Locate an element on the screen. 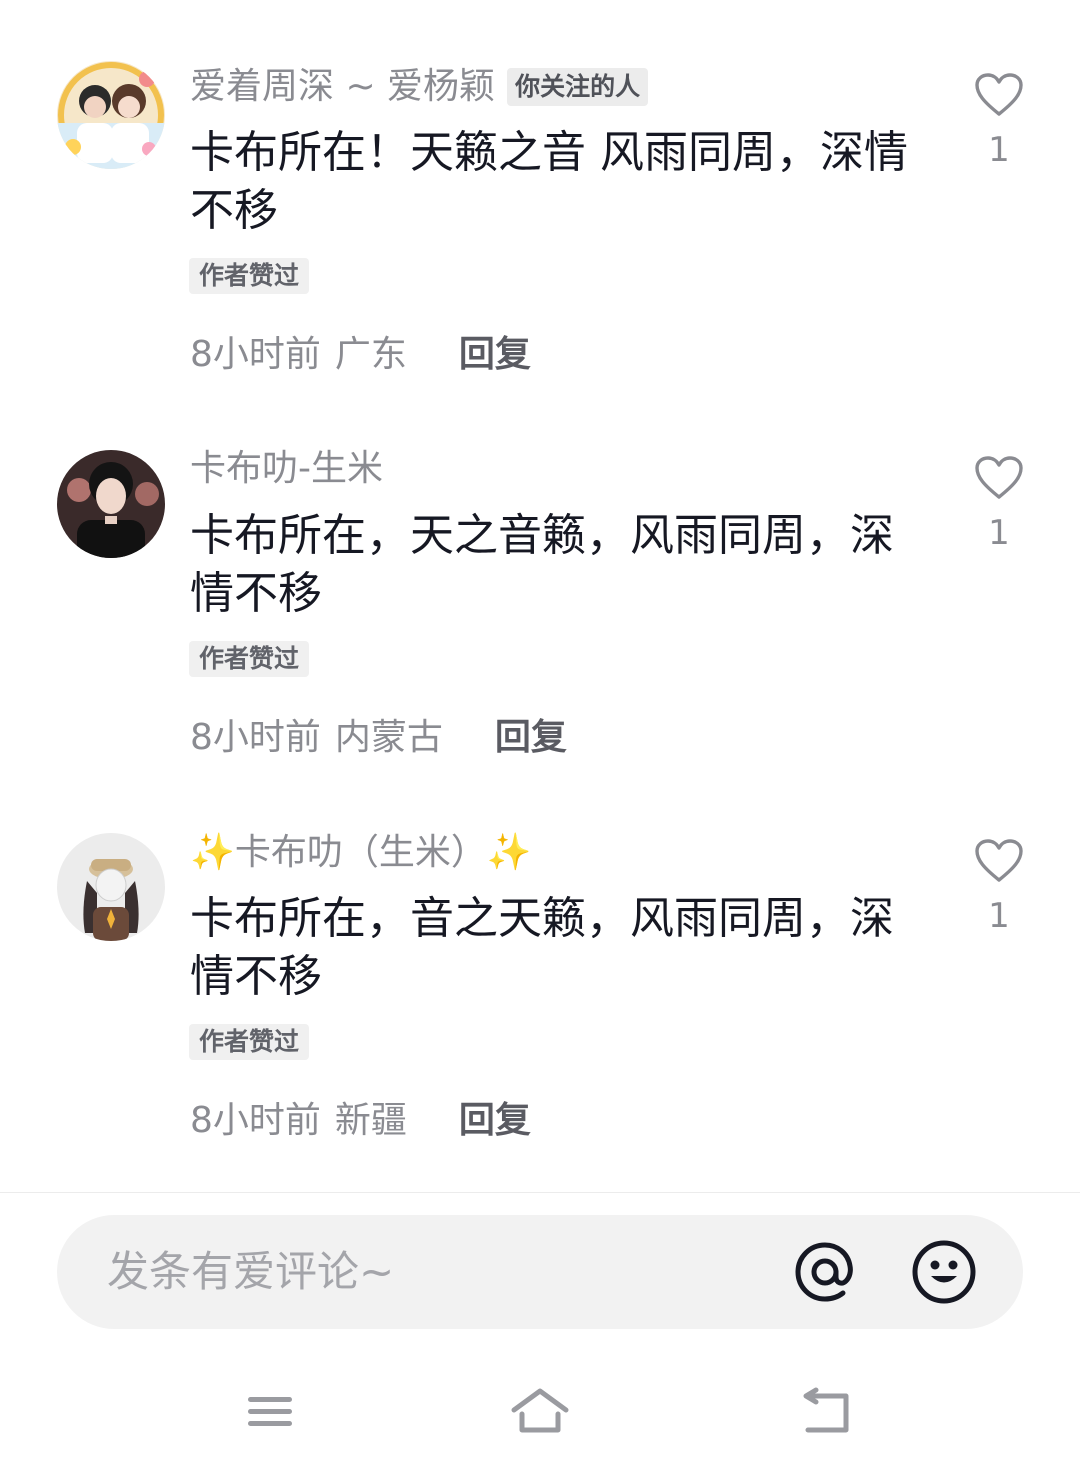 The image size is (1080, 1478). back-icon is located at coordinates (826, 1411).